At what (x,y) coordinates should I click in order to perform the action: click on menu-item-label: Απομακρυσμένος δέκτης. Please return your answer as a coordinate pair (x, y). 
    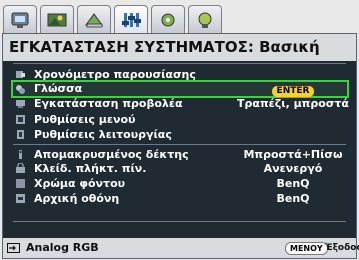
    Looking at the image, I should click on (111, 154).